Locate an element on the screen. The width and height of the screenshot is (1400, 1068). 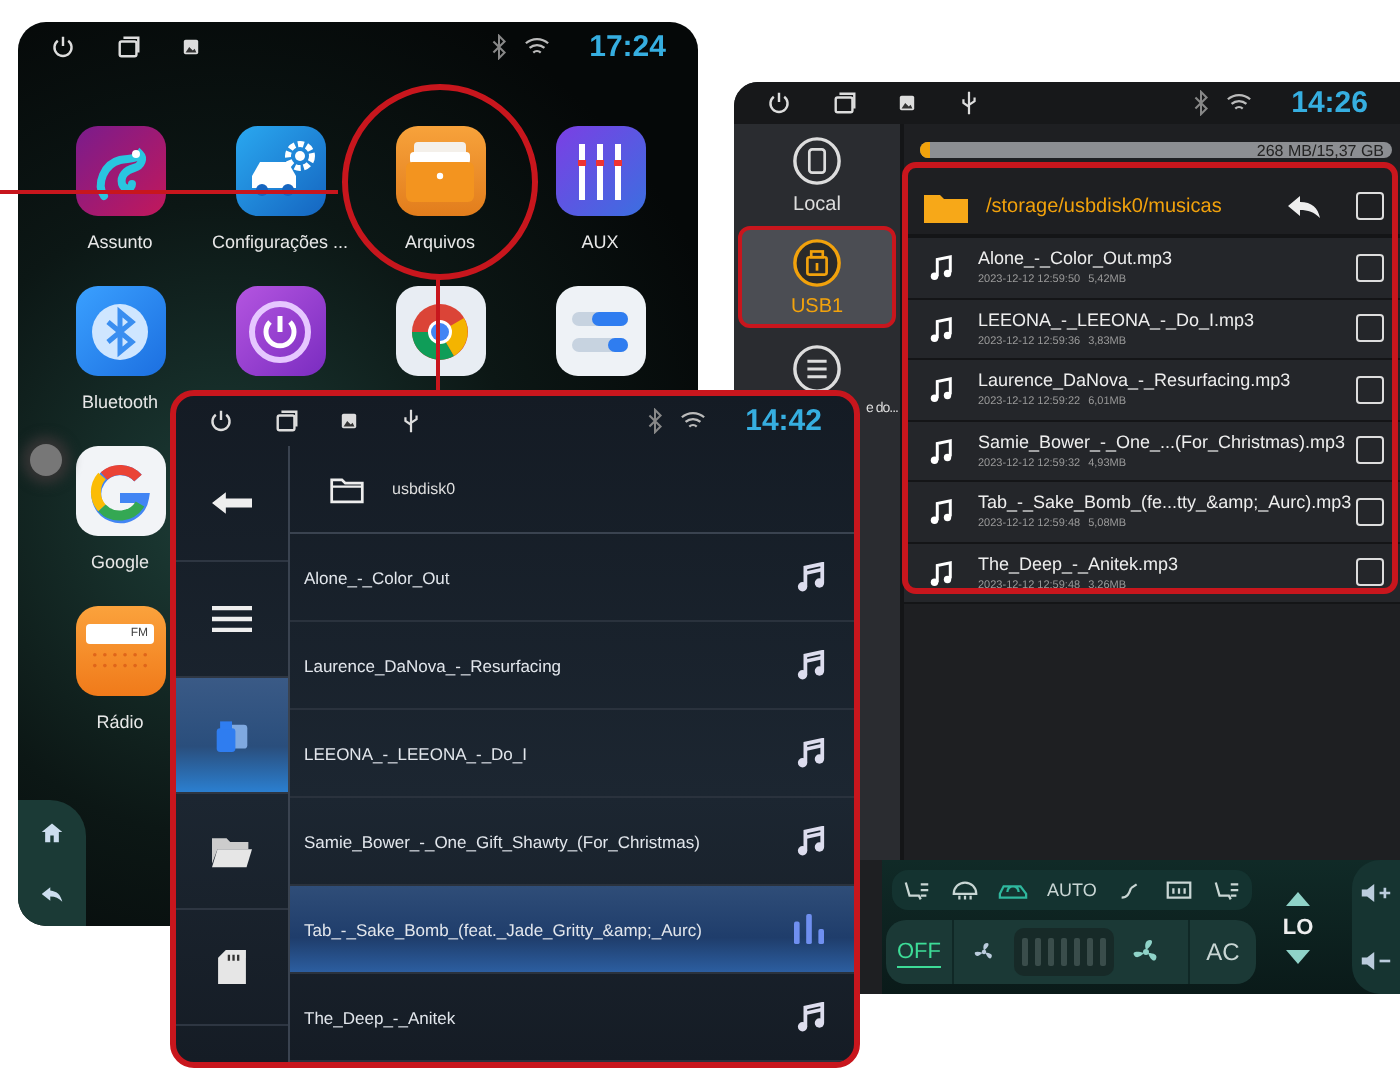
memory-chip-icon is located at coordinates (817, 160).